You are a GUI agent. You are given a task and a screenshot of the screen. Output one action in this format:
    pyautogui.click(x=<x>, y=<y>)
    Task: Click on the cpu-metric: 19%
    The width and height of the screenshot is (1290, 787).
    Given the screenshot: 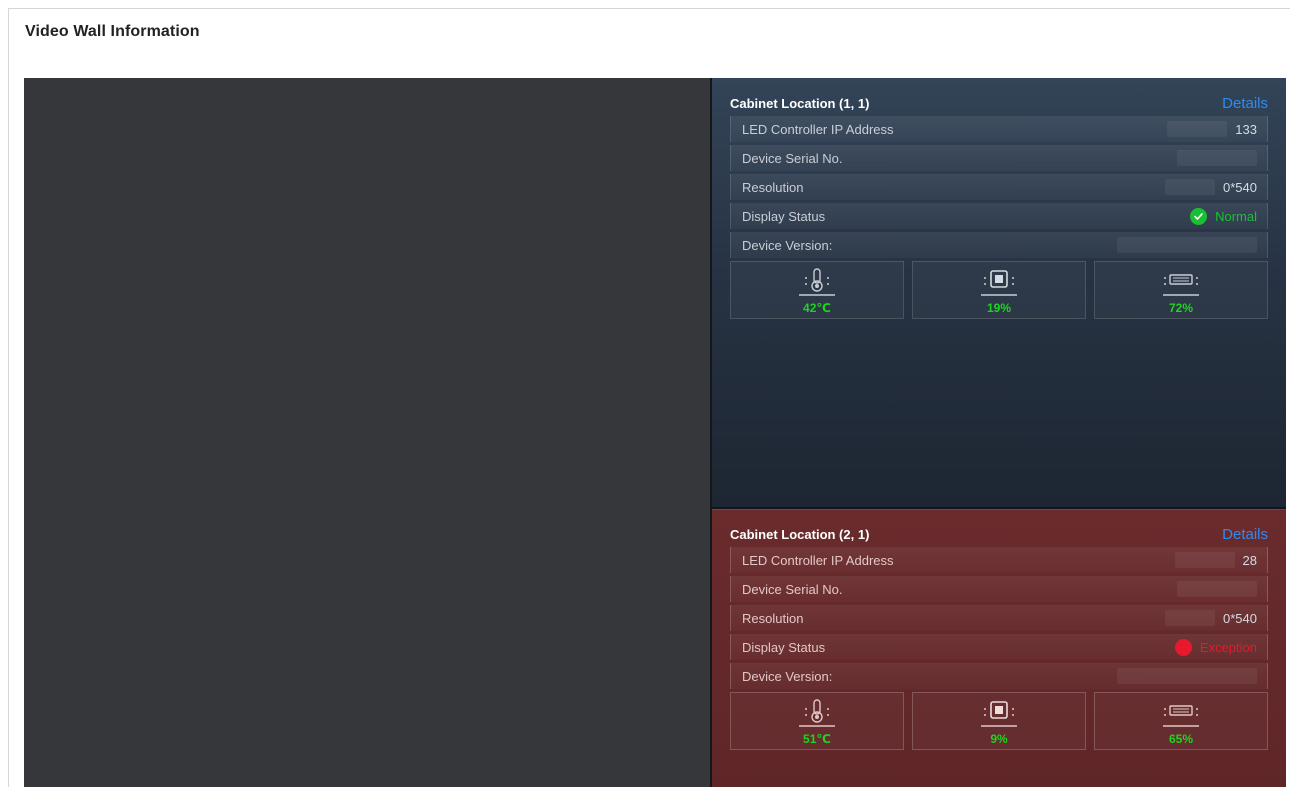 What is the action you would take?
    pyautogui.click(x=999, y=290)
    